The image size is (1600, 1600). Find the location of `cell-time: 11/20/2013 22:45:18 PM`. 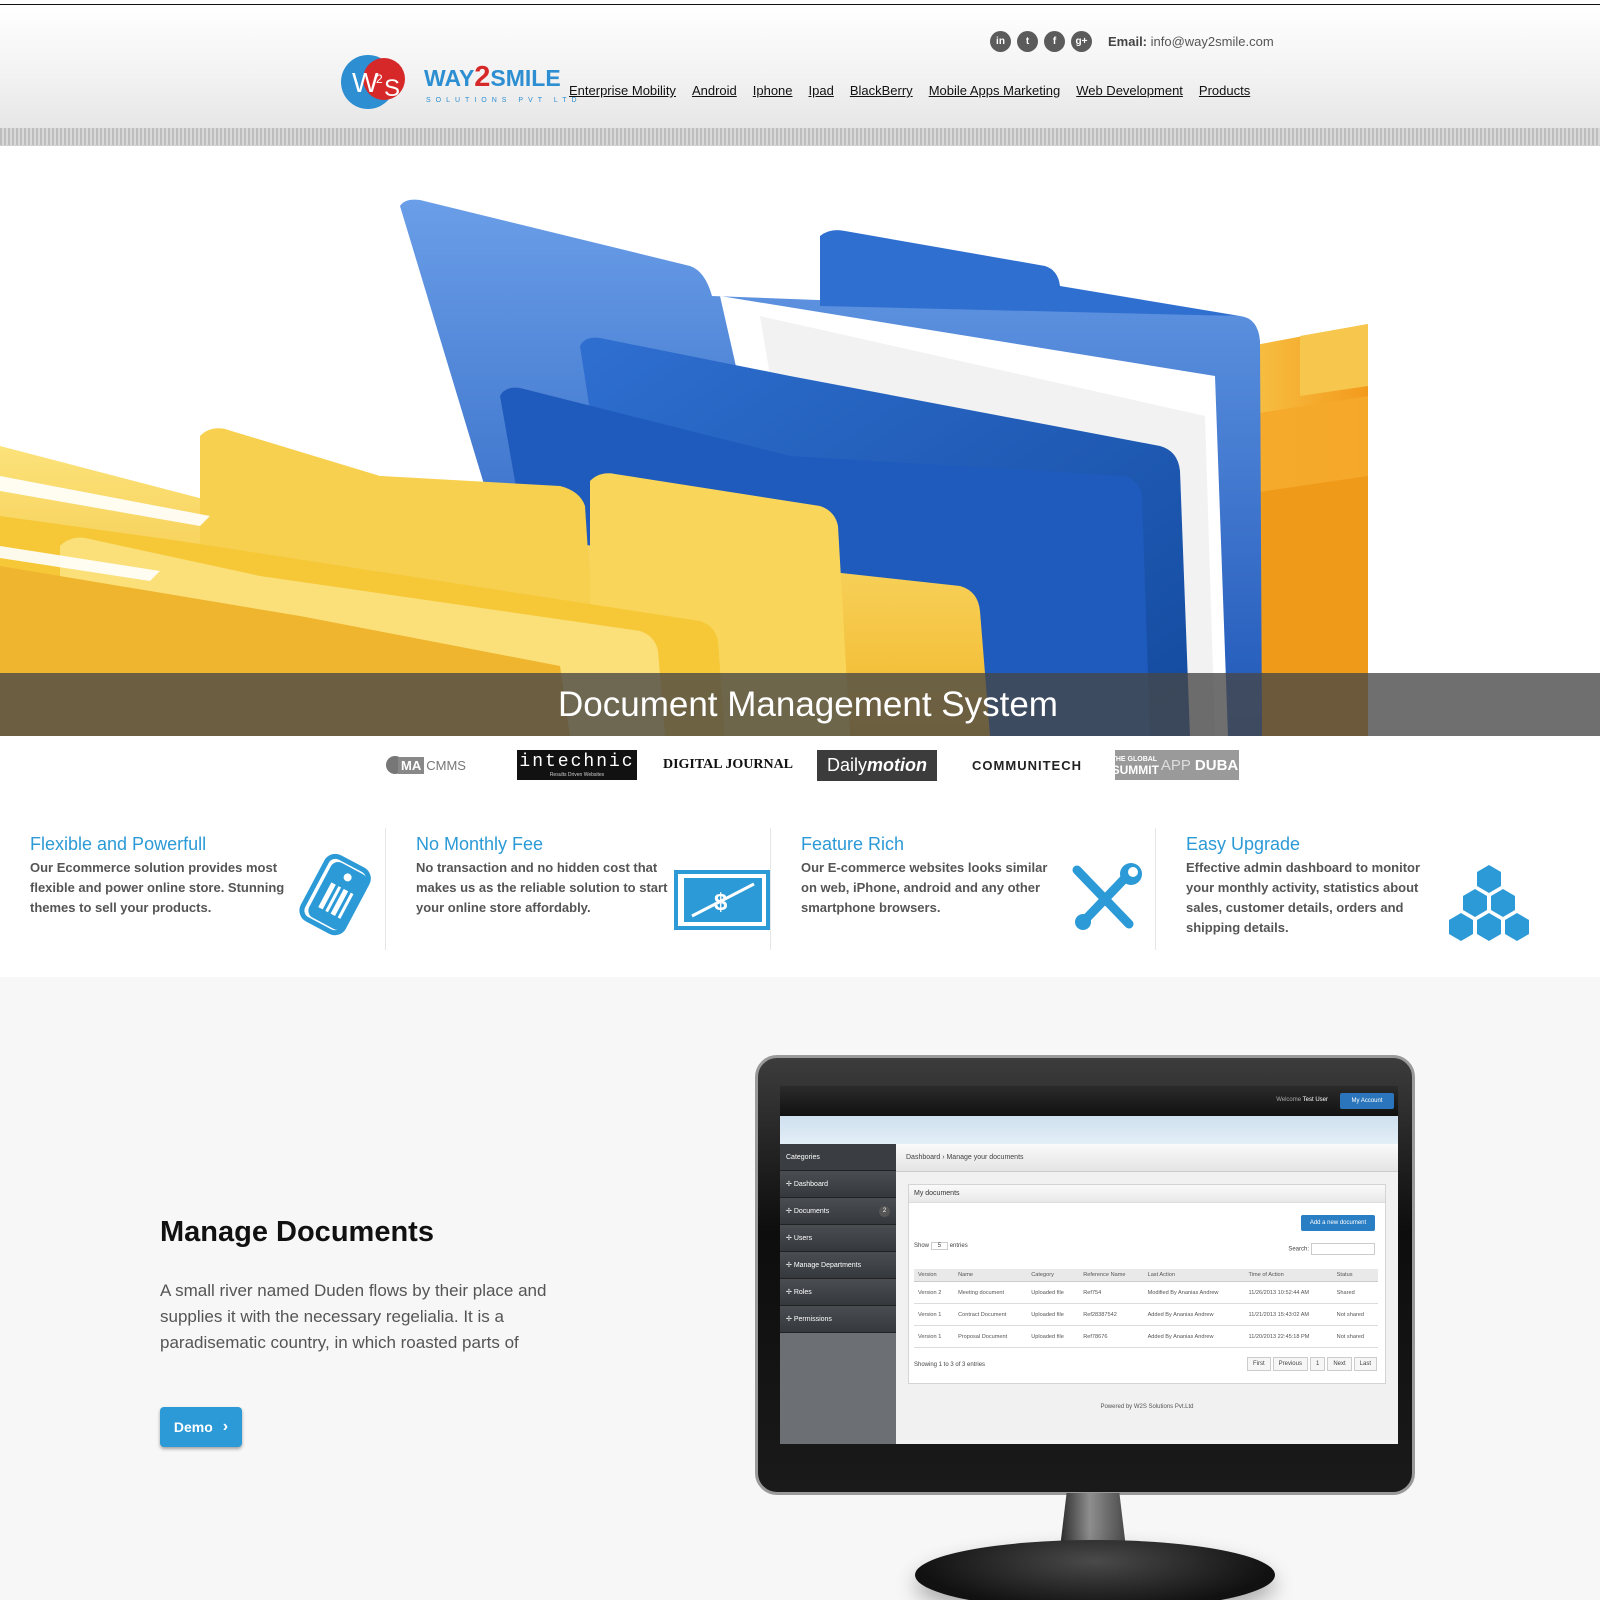

cell-time: 11/20/2013 22:45:18 PM is located at coordinates (1288, 1336).